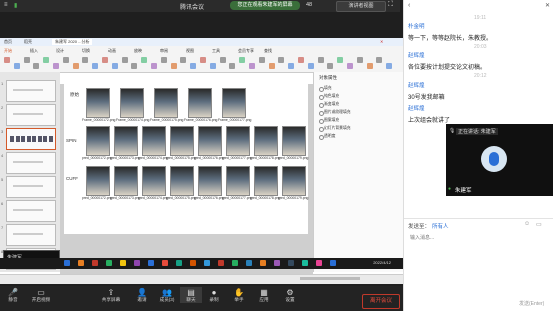 This screenshot has height=311, width=553. I want to click on leave-meeting-button: 离开会议, so click(381, 301).